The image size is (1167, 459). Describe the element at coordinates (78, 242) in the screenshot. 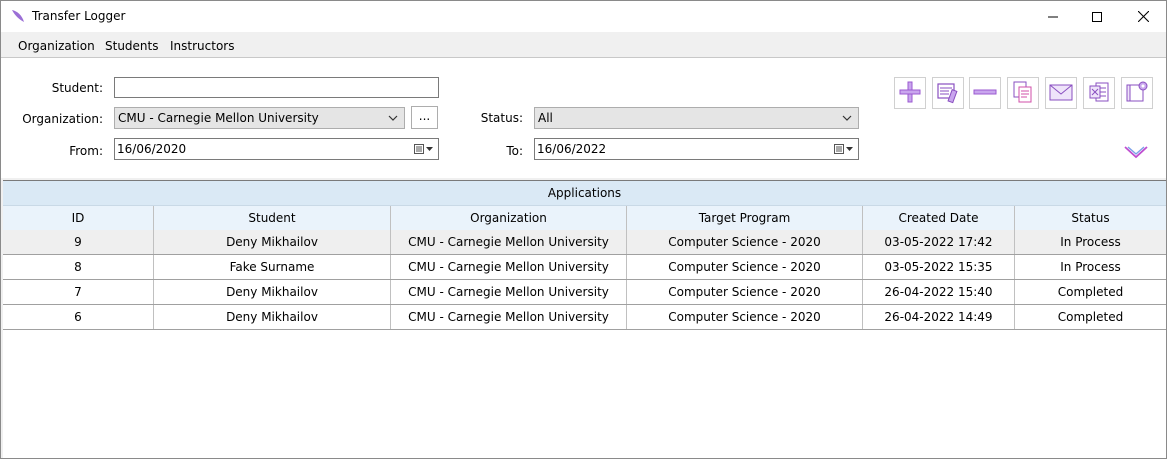

I see `cell-id: 9` at that location.